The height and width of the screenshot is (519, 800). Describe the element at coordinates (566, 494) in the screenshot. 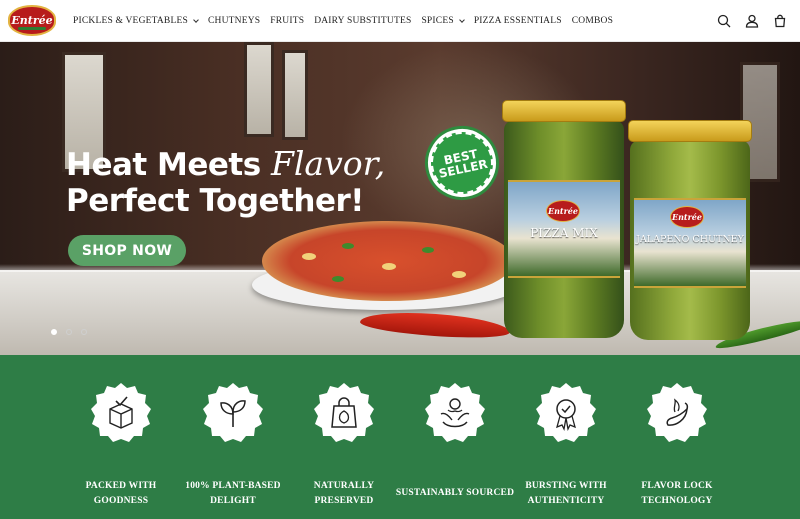

I see `feature-label: BURSTING WITH AUTHENTICITY` at that location.